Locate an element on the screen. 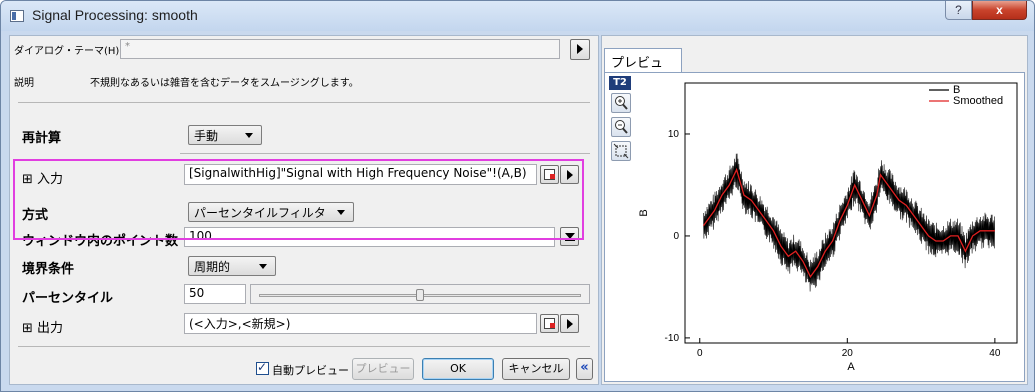  auto-preview-checkbox: ✓ is located at coordinates (262, 367).